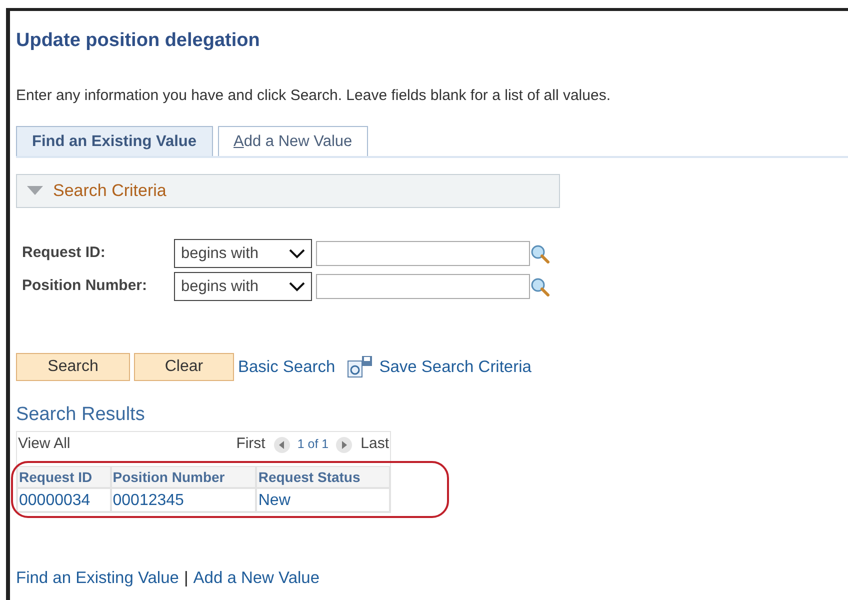 This screenshot has width=848, height=600. Describe the element at coordinates (97, 578) in the screenshot. I see `find-existing-value-link: Find an Existing Value` at that location.